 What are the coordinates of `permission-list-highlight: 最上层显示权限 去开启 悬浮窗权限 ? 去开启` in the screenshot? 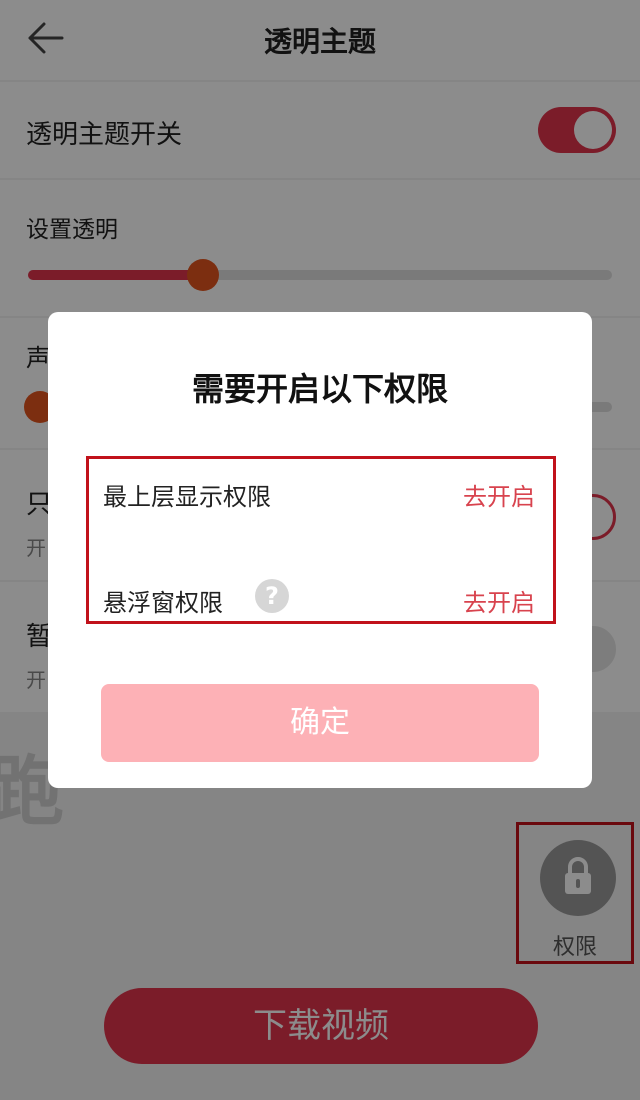 It's located at (321, 540).